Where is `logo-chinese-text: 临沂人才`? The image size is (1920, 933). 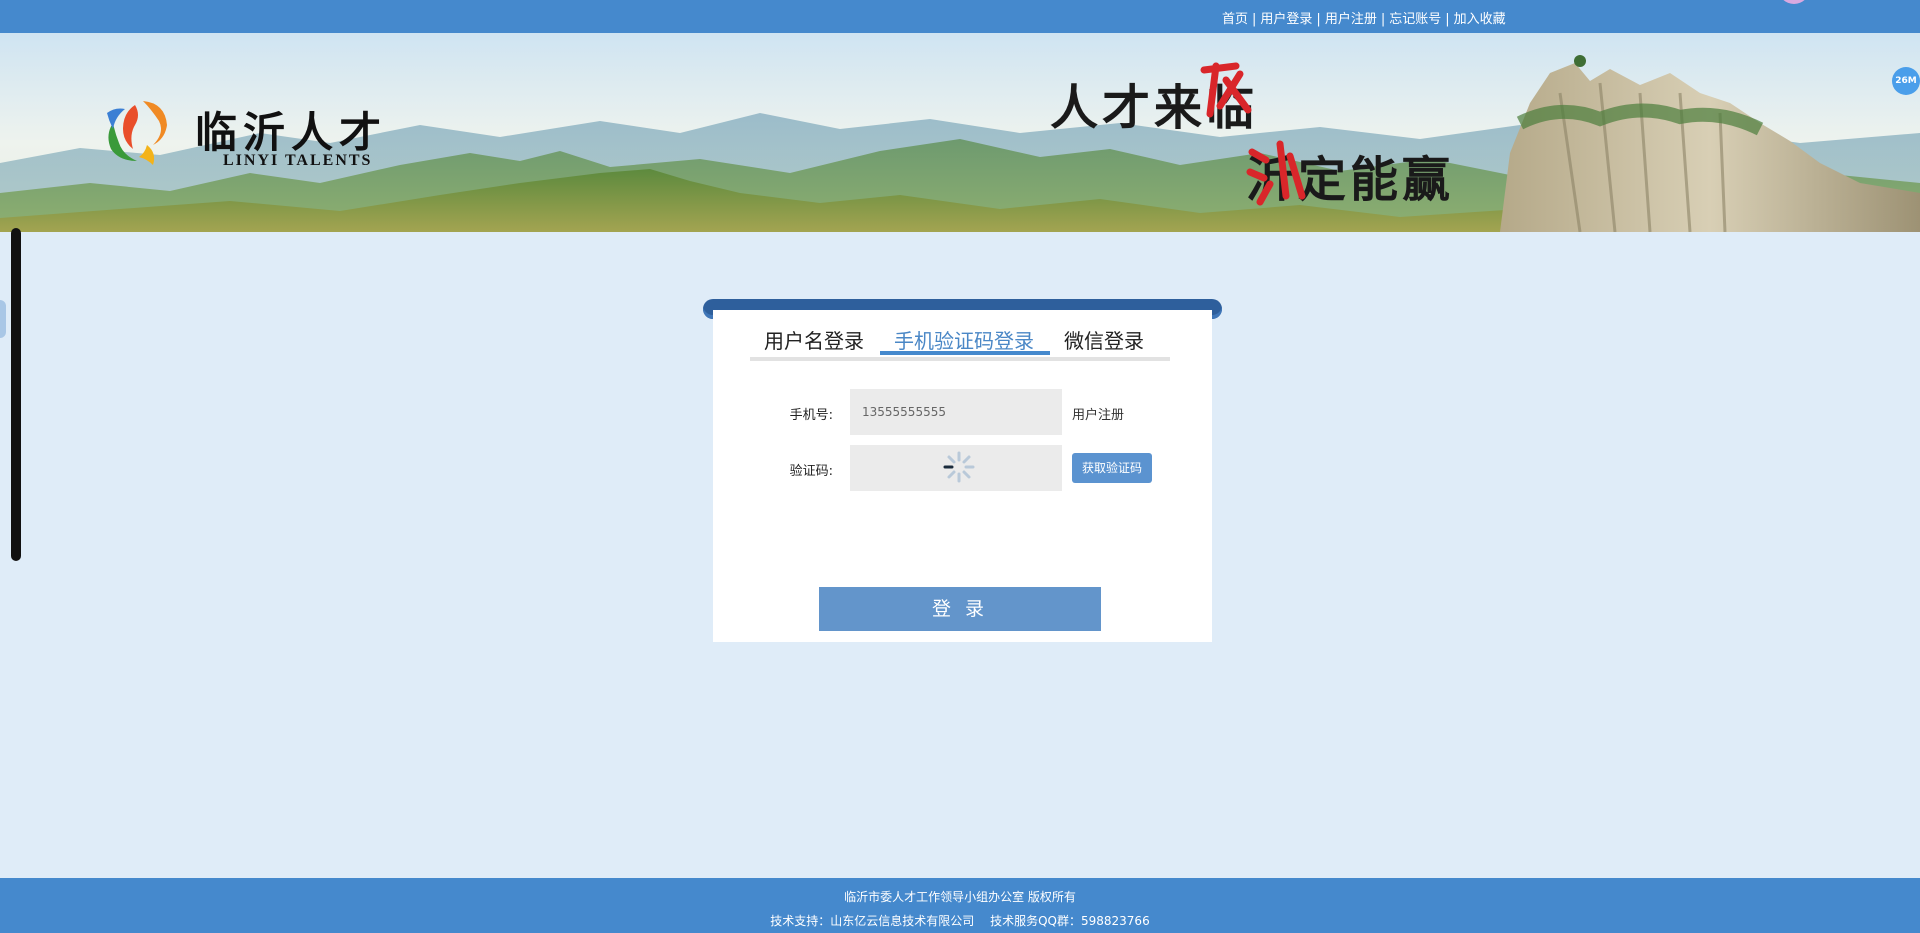
logo-chinese-text: 临沂人才 is located at coordinates (291, 132).